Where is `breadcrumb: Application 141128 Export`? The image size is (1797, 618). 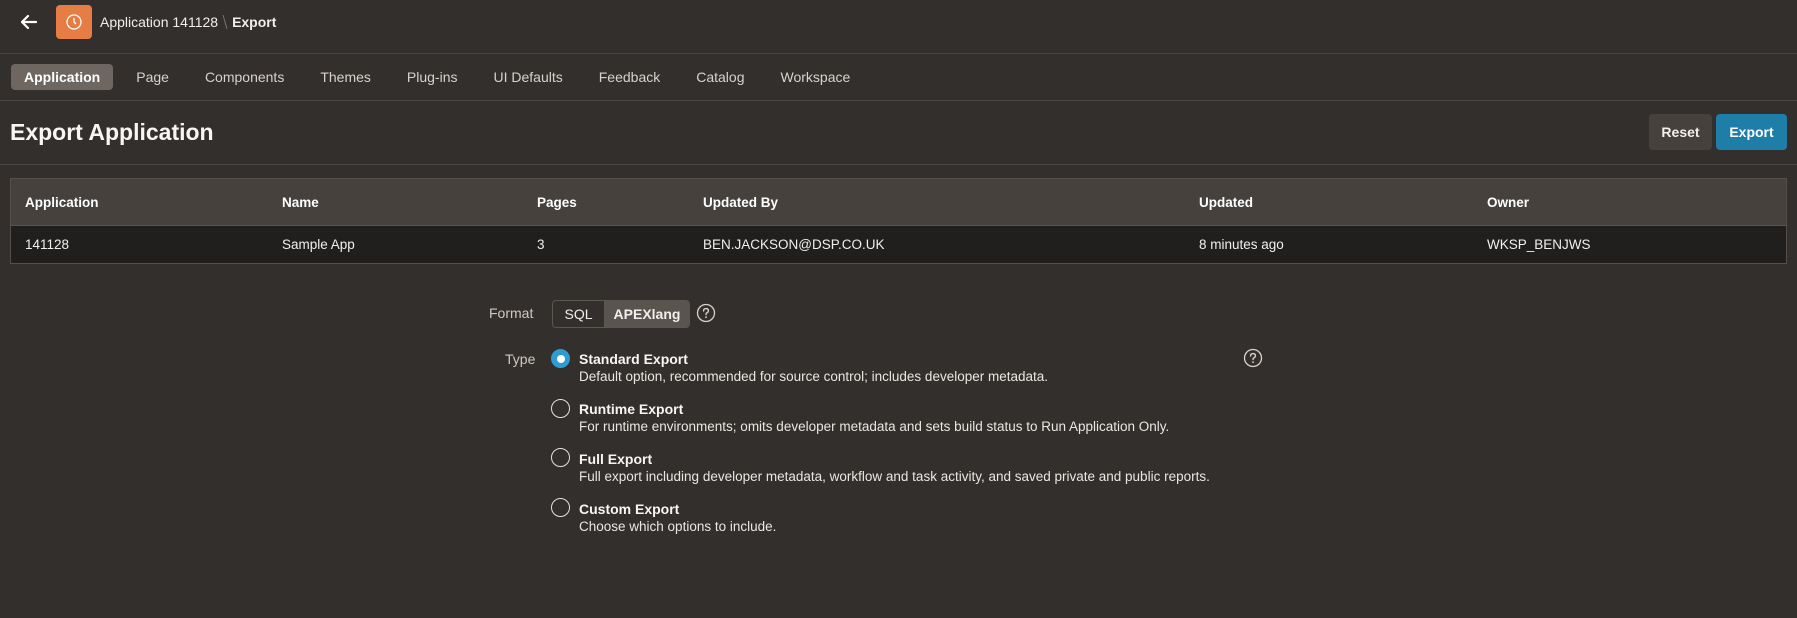
breadcrumb: Application 141128 Export is located at coordinates (188, 22).